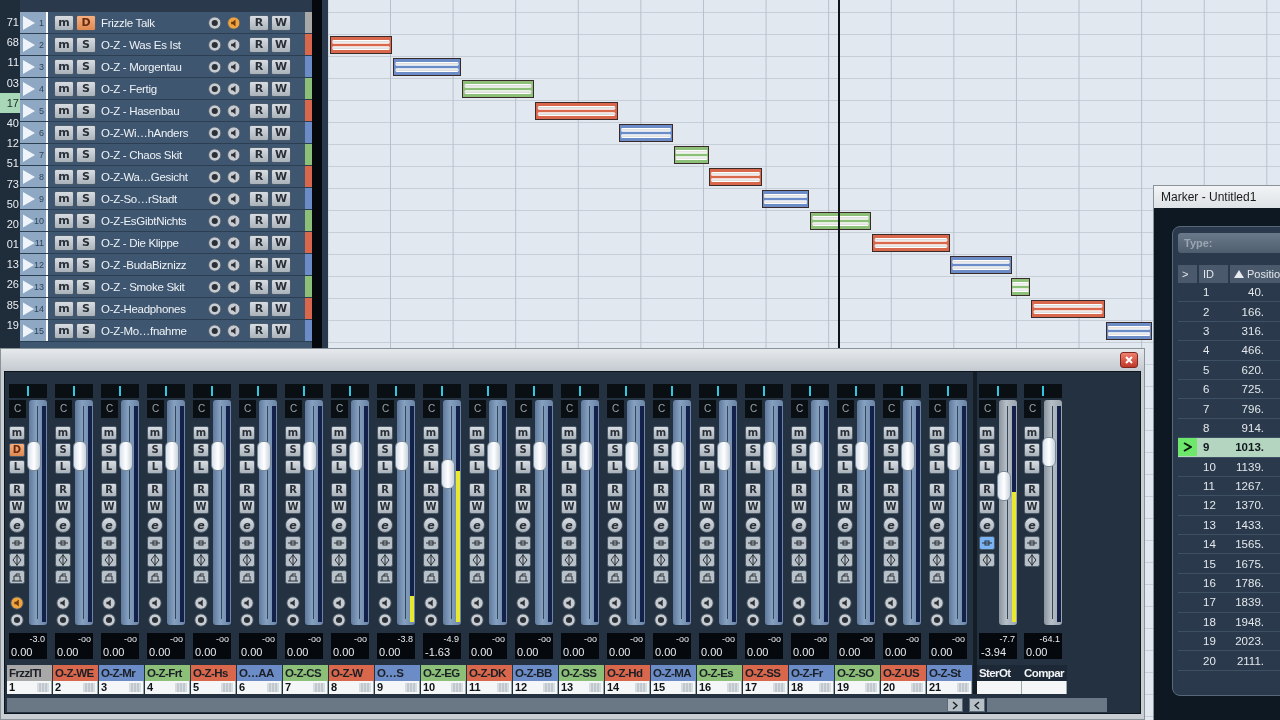  I want to click on track-number-cell: 10, so click(34, 220).